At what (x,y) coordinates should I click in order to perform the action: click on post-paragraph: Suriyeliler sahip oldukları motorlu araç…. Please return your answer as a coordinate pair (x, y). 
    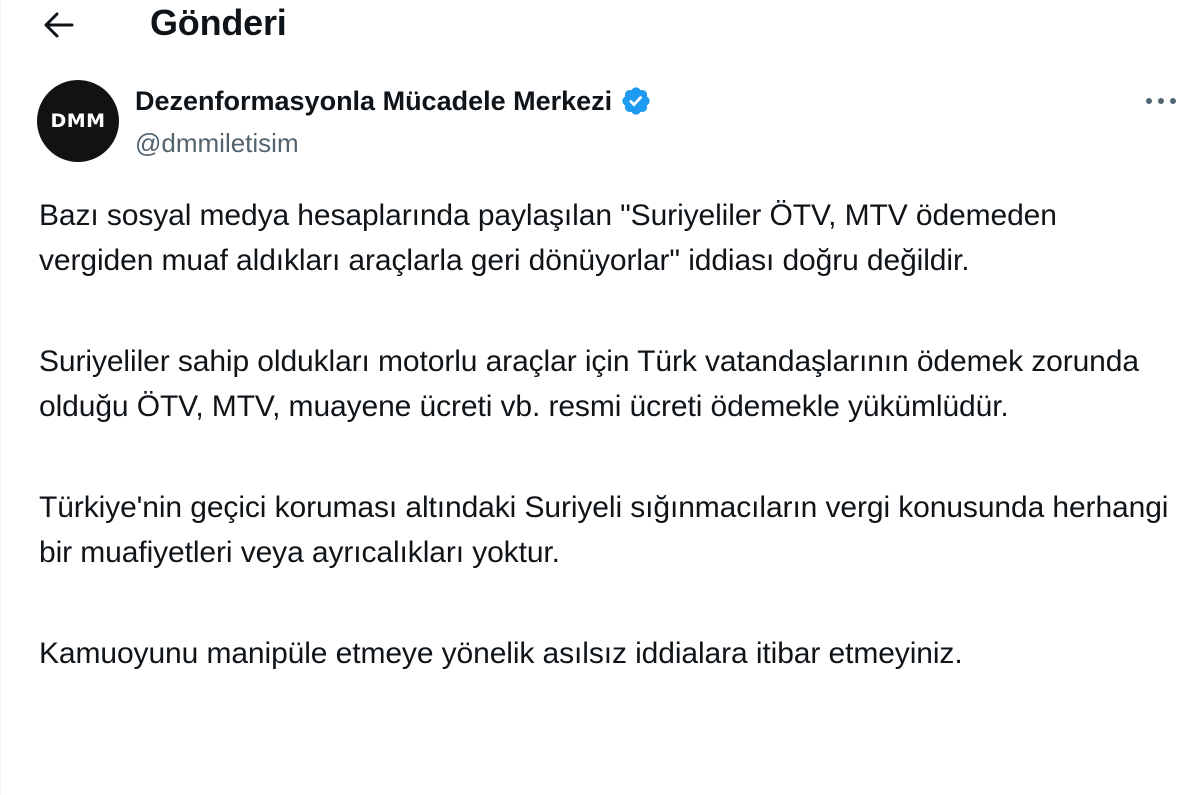
    Looking at the image, I should click on (589, 384).